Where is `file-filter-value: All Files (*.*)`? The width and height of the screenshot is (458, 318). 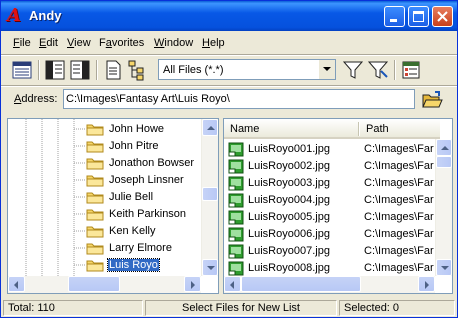
file-filter-value: All Files (*.*) is located at coordinates (193, 70).